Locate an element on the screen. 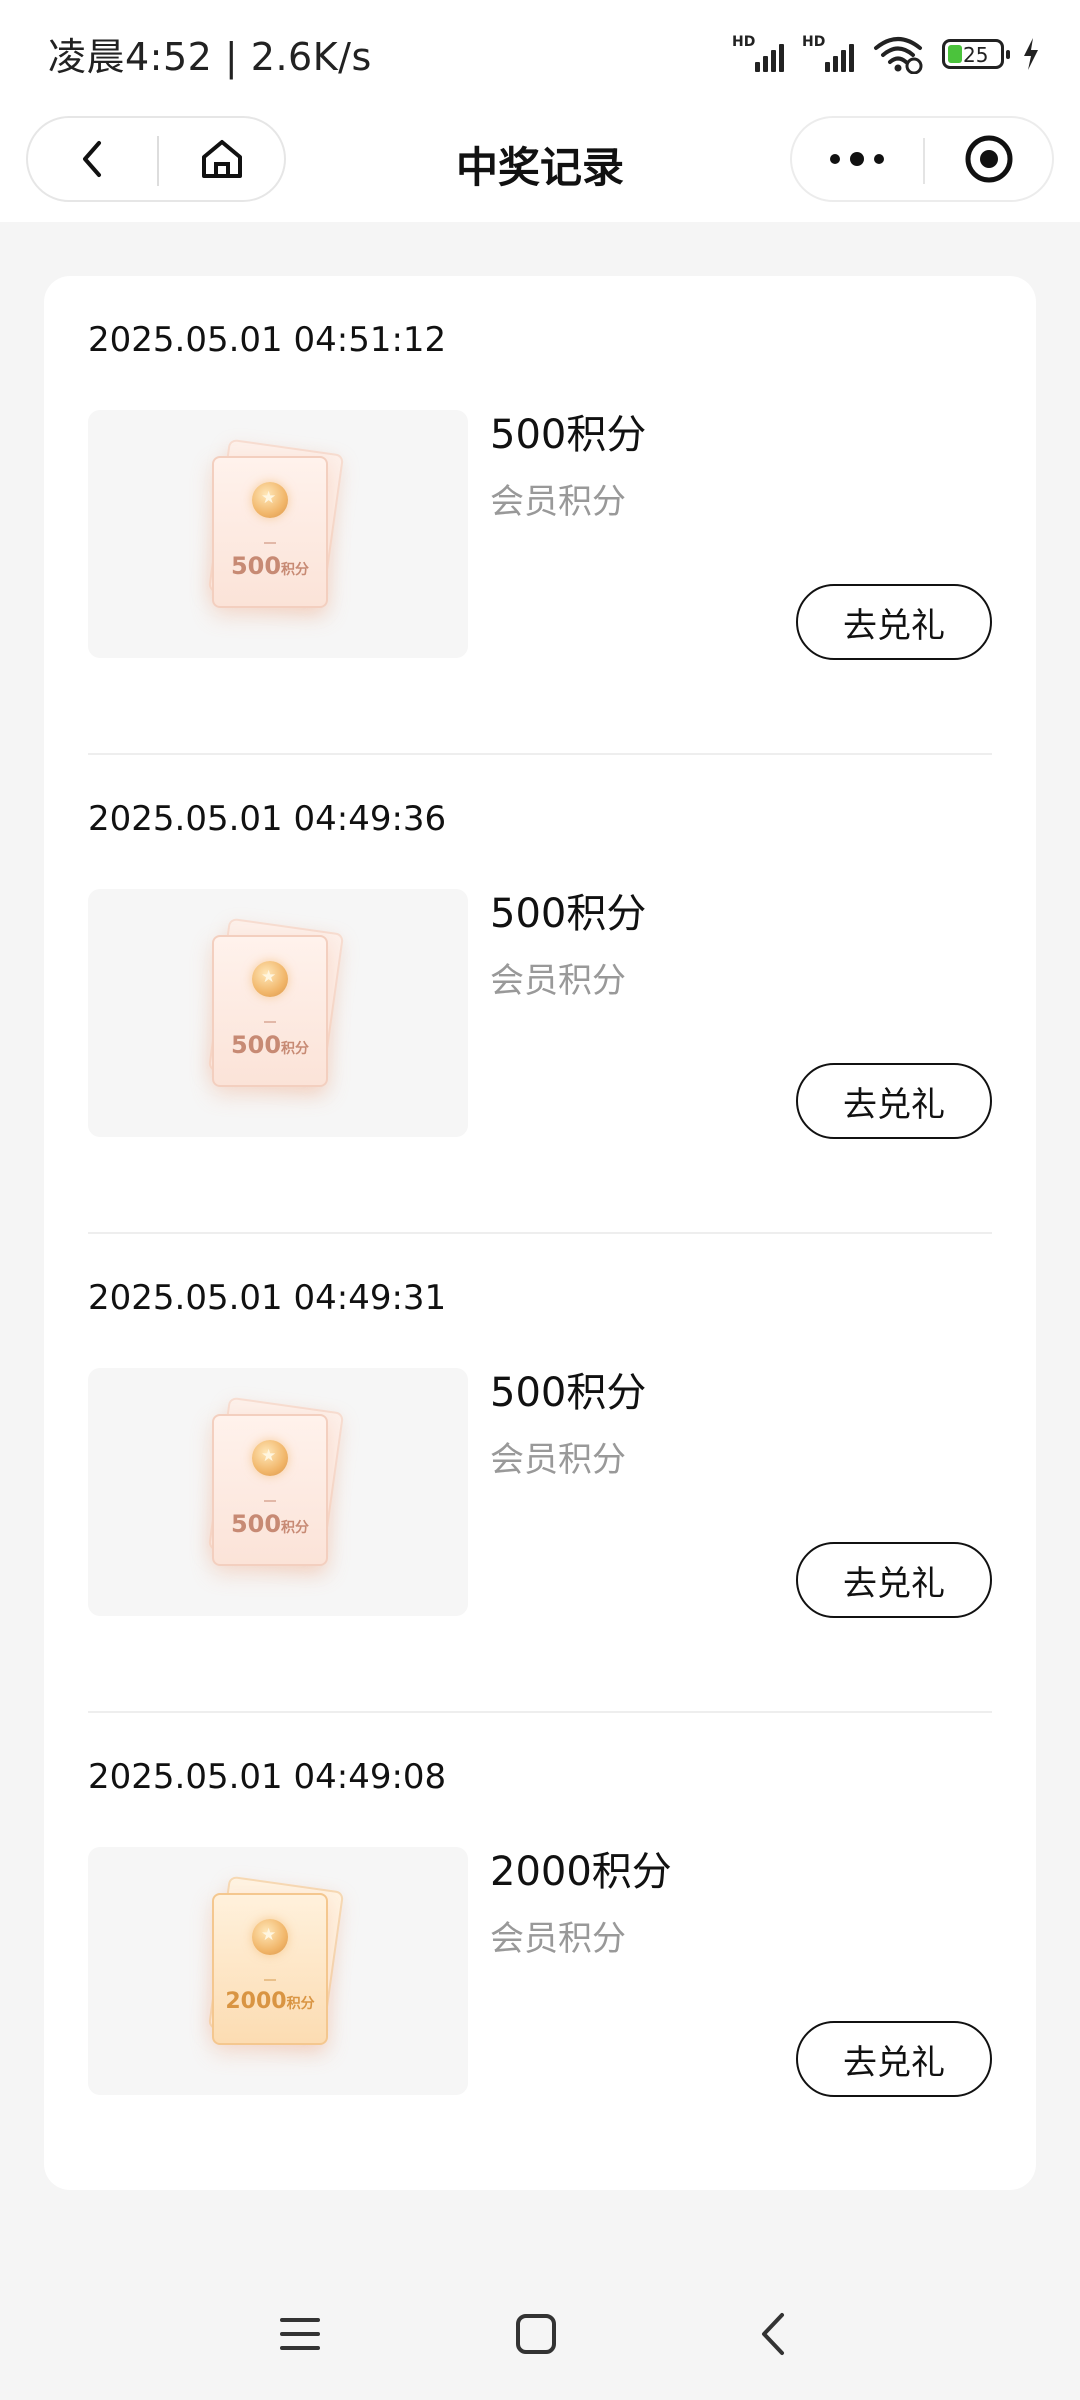 The height and width of the screenshot is (2400, 1080). recent-apps-button is located at coordinates (300, 2334).